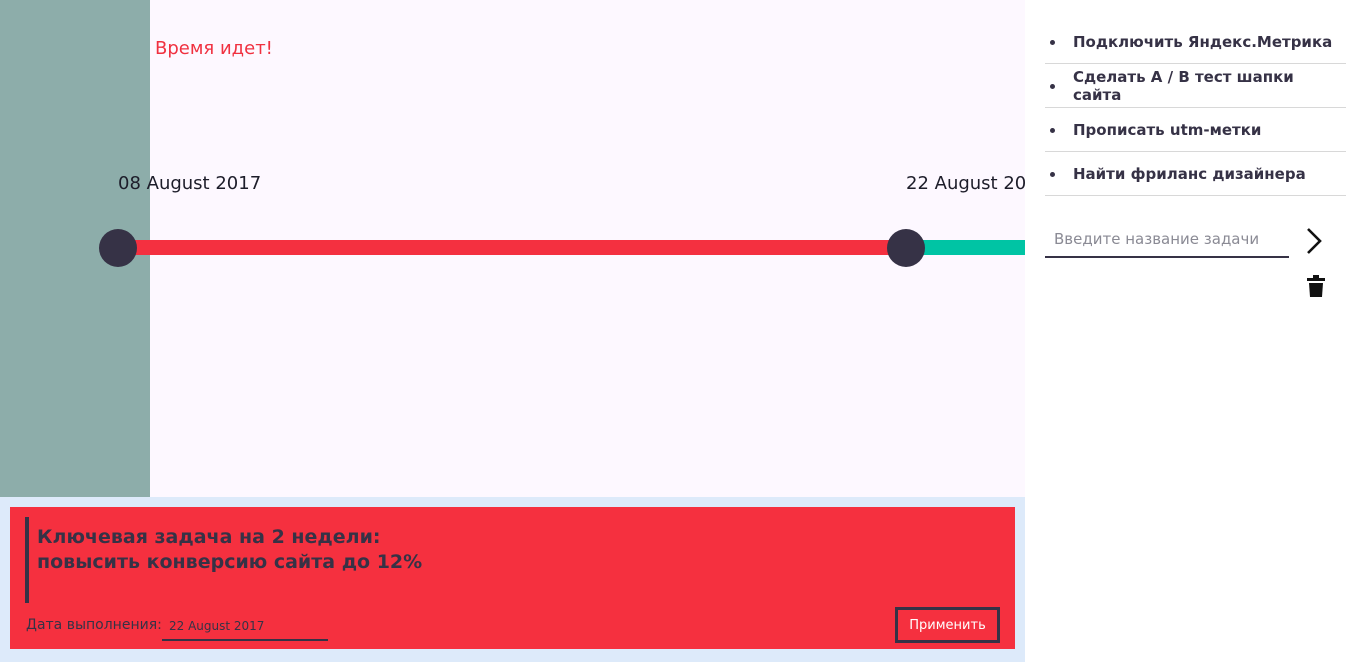 This screenshot has height=662, width=1366. What do you see at coordinates (906, 248) in the screenshot?
I see `timeline-node-end` at bounding box center [906, 248].